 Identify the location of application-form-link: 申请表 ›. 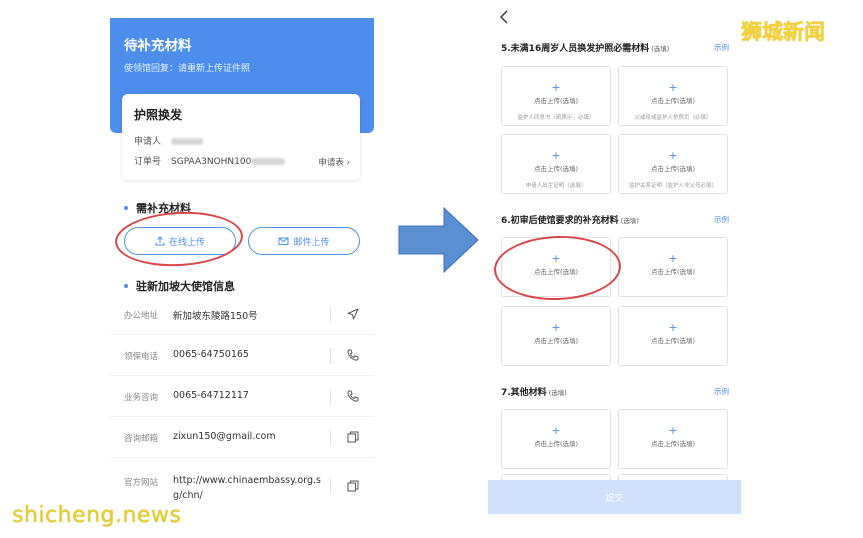
(334, 162).